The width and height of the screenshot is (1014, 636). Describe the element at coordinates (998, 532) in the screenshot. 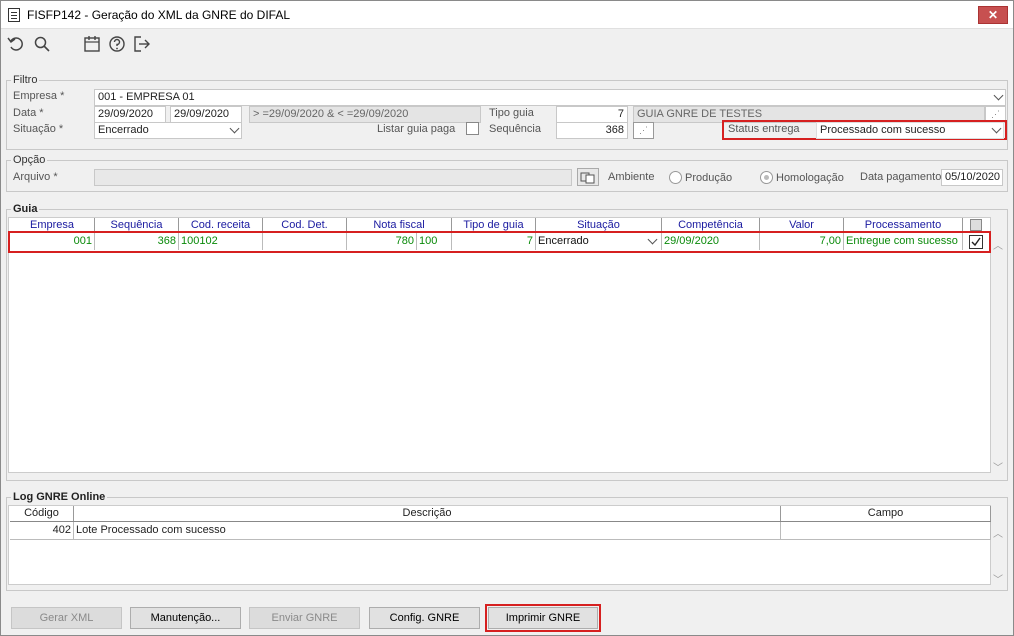

I see `log-scroll-up-icon: ︿` at that location.